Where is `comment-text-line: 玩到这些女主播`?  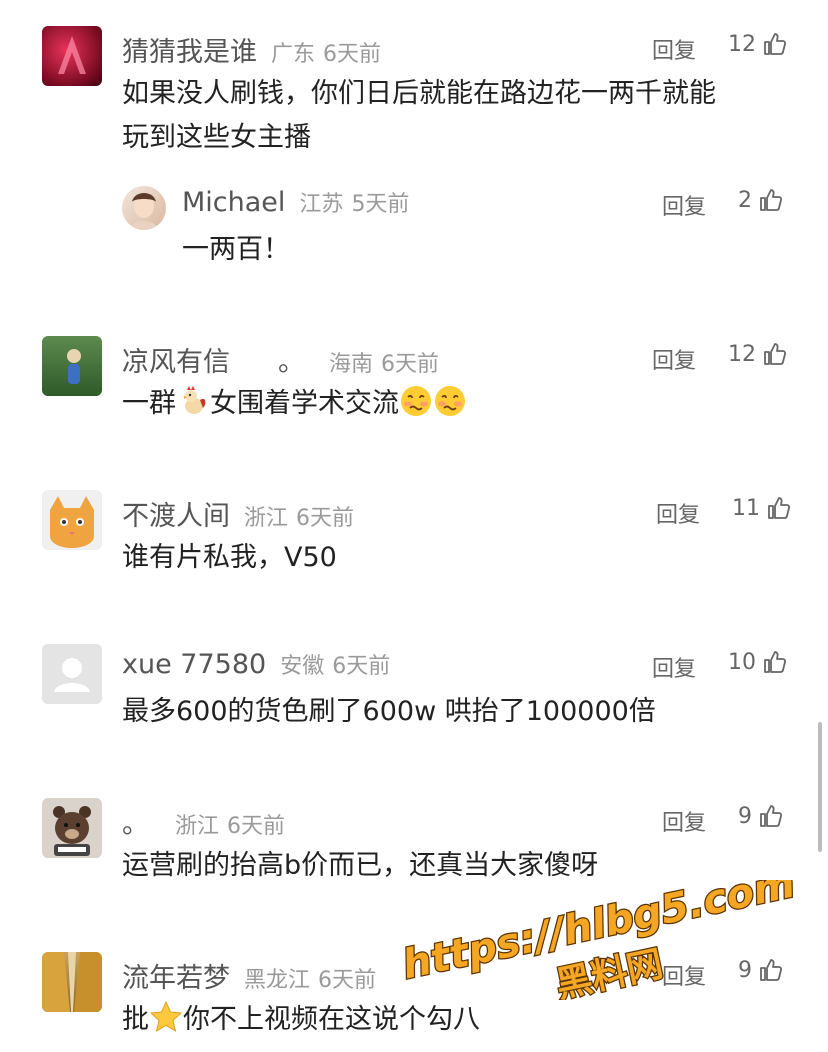 comment-text-line: 玩到这些女主播 is located at coordinates (216, 137).